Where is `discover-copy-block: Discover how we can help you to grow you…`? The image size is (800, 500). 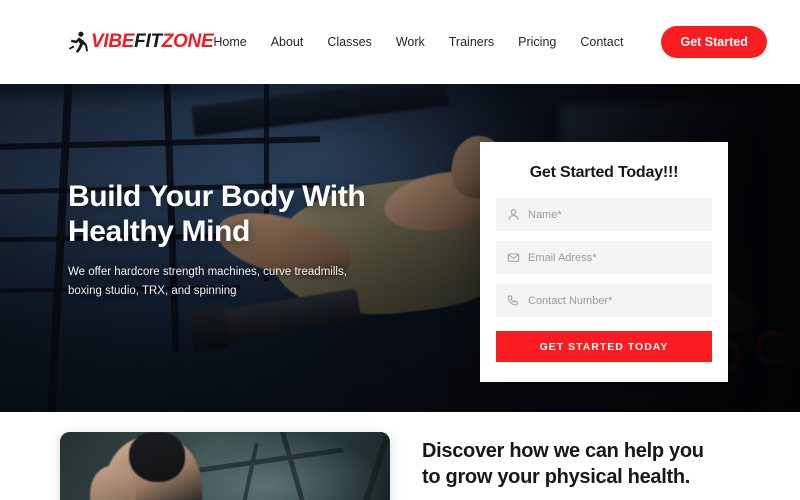 discover-copy-block: Discover how we can help you to grow you… is located at coordinates (581, 465).